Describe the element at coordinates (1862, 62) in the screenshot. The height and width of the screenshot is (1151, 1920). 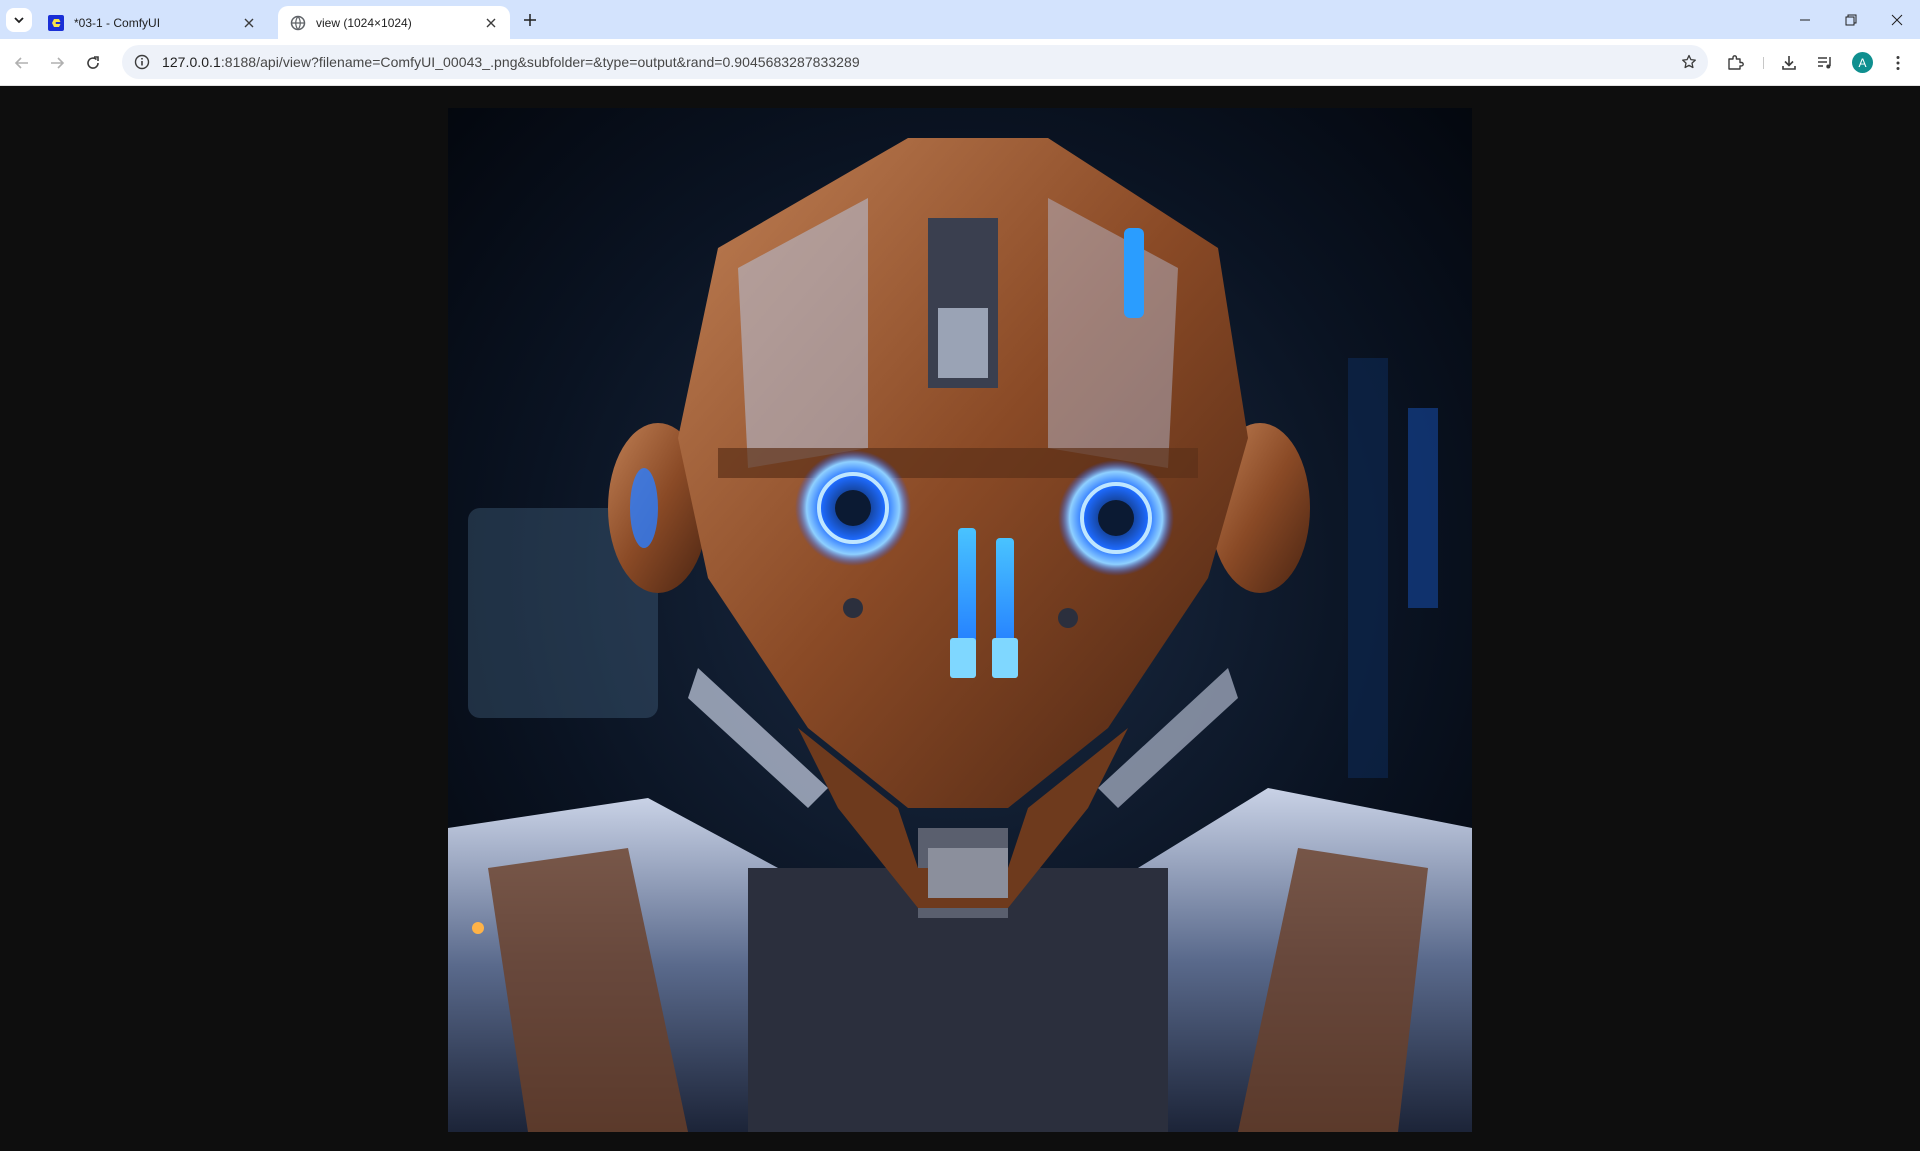
I see `profile-avatar: A` at that location.